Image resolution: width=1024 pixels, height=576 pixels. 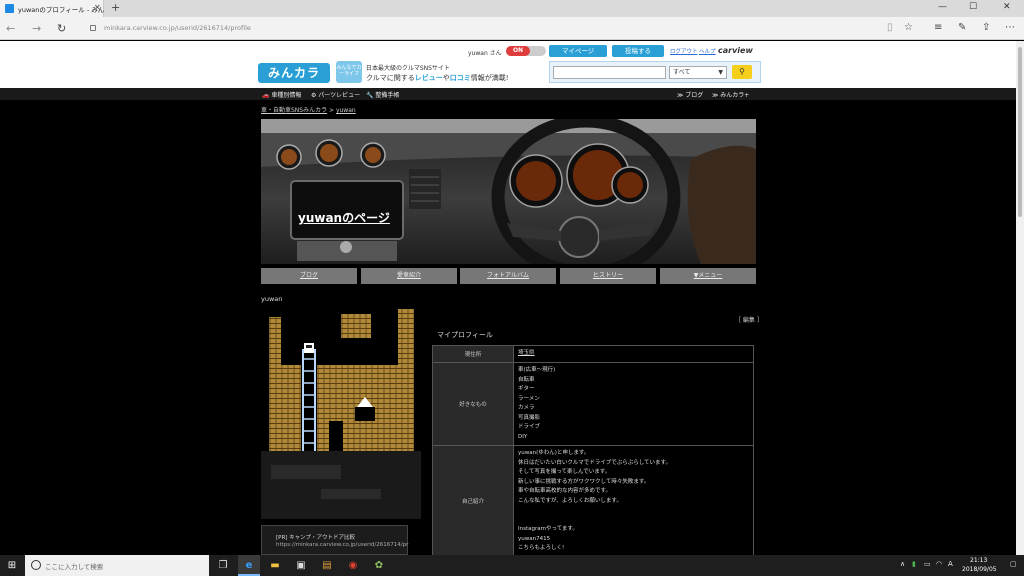 What do you see at coordinates (36, 565) in the screenshot?
I see `cortana-icon` at bounding box center [36, 565].